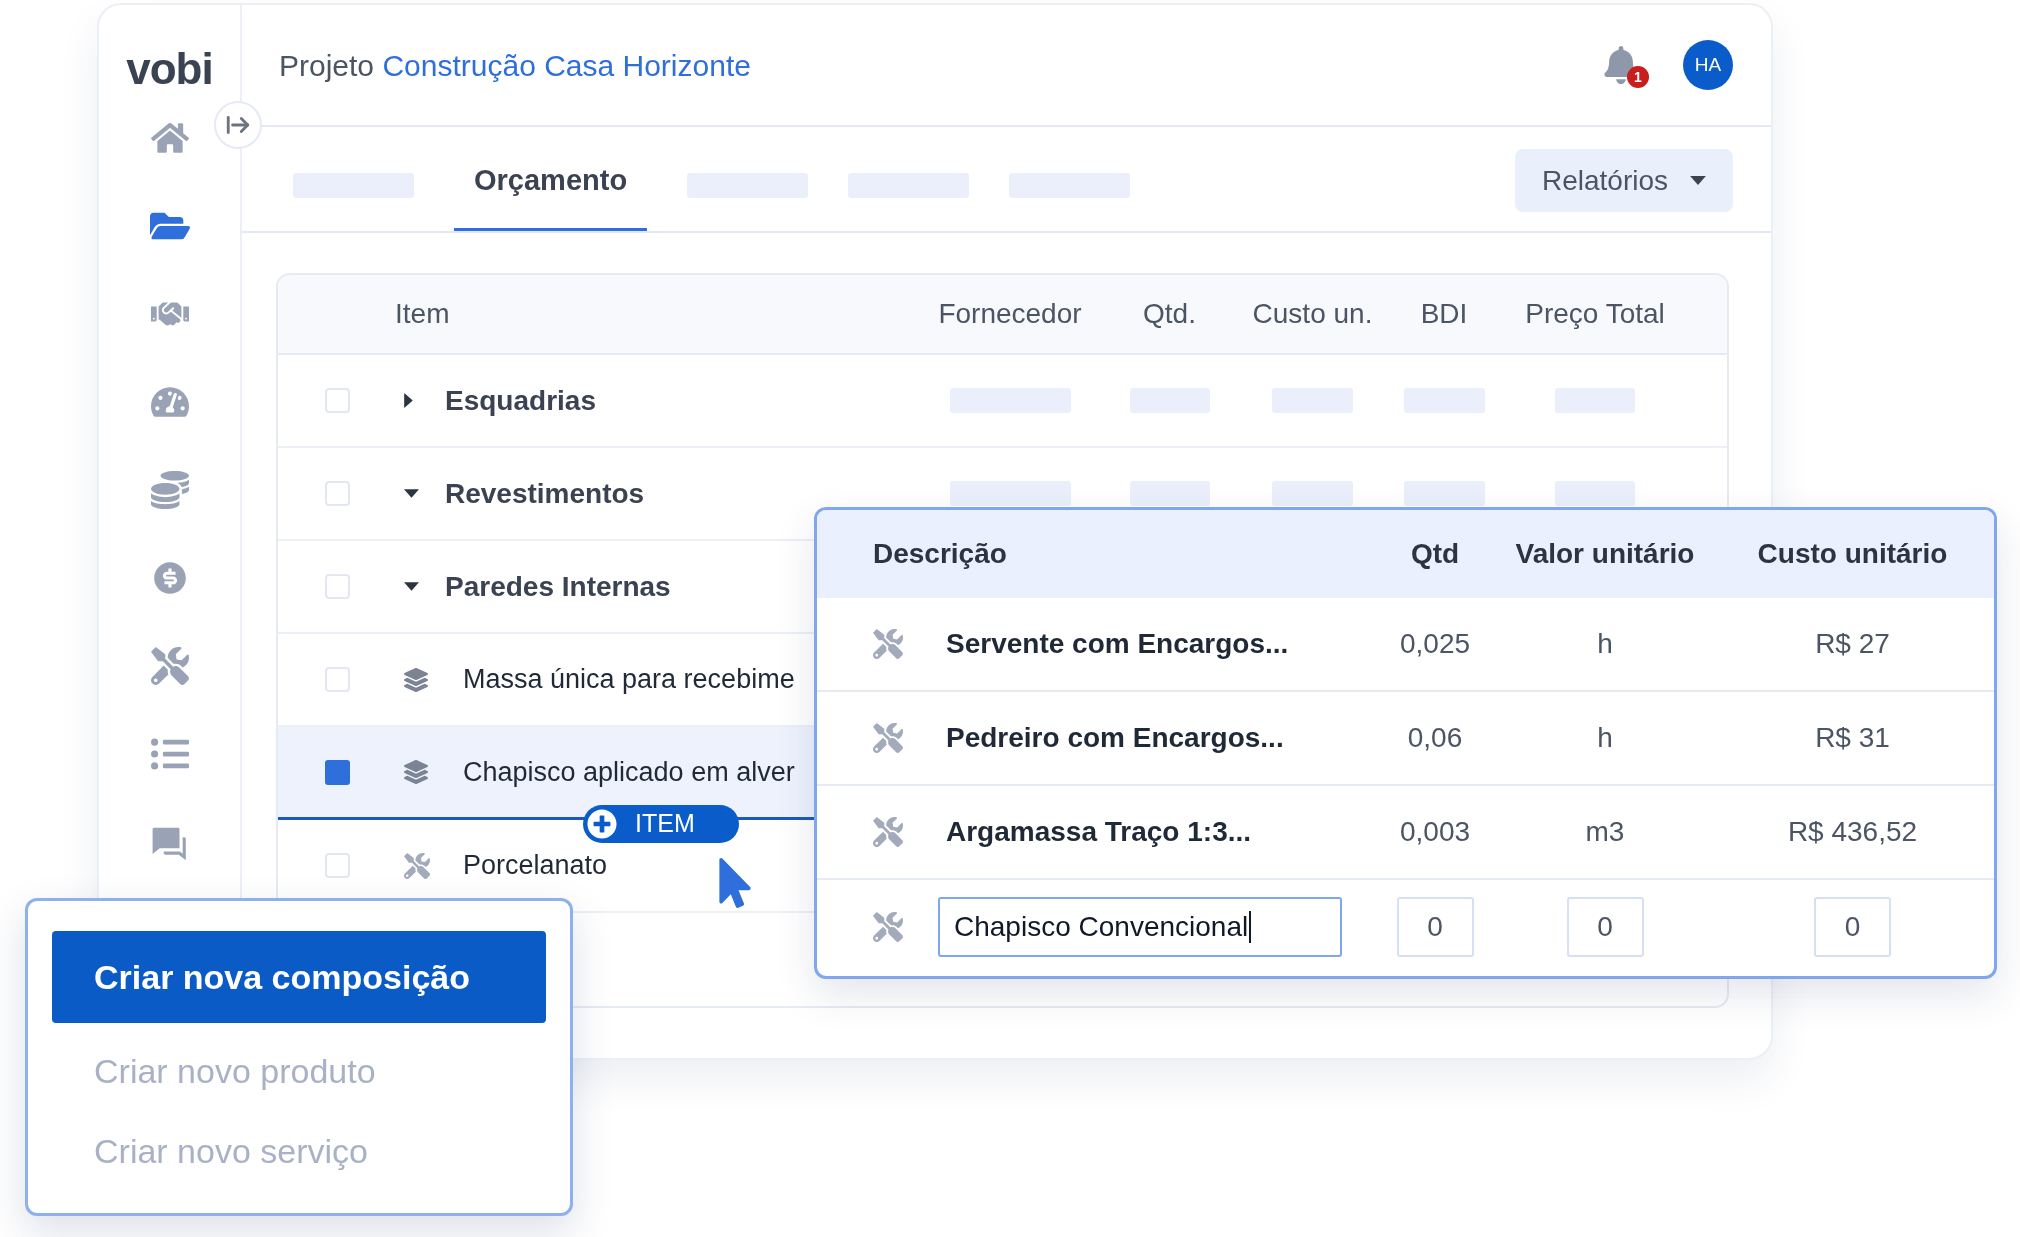  Describe the element at coordinates (169, 490) in the screenshot. I see `coins-icon` at that location.